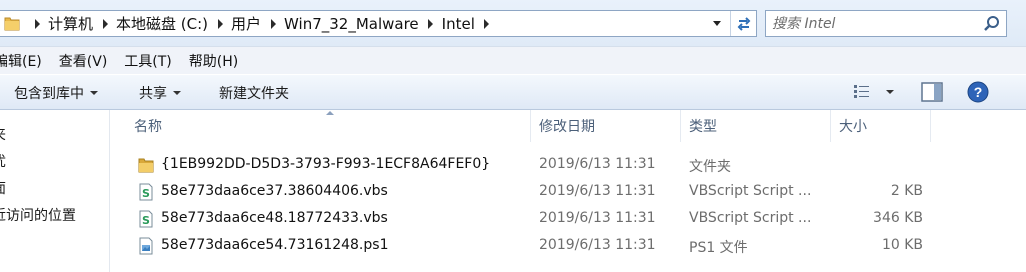  I want to click on command-toolbar: 包含到库中 共享 新建文件夹 ?, so click(513, 92).